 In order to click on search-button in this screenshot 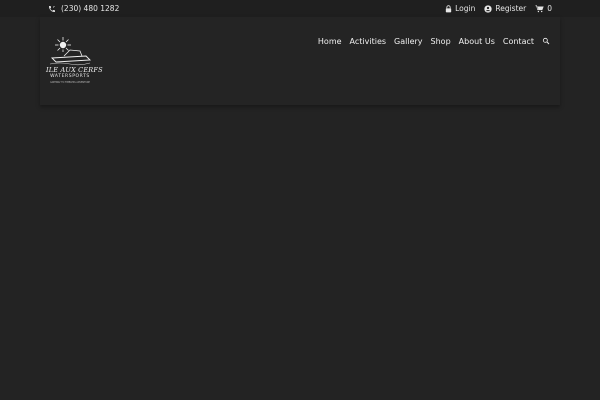, I will do `click(546, 41)`.